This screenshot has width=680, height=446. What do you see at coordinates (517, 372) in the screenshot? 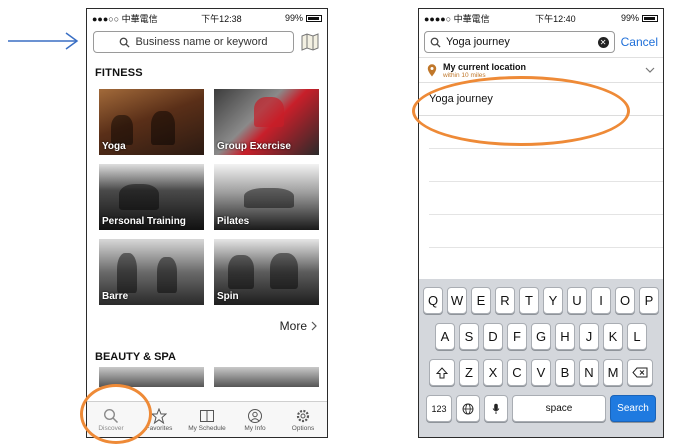
I see `key-c: C` at bounding box center [517, 372].